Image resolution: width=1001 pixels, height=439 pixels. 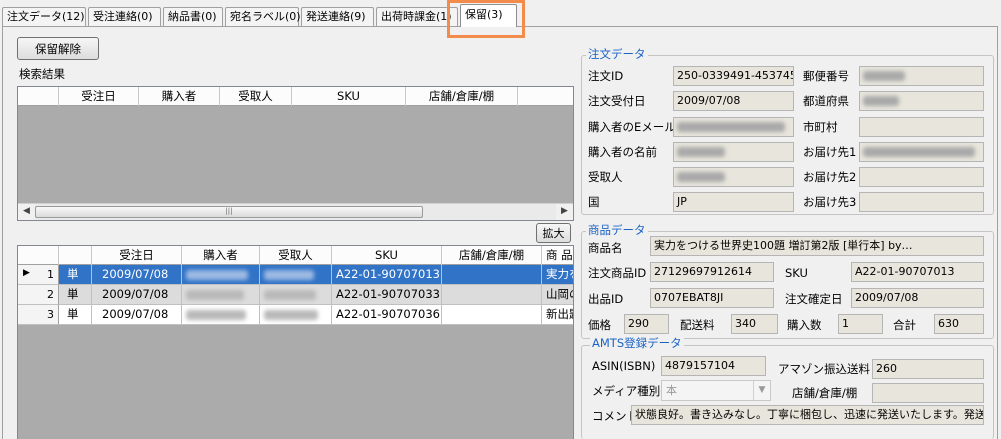 What do you see at coordinates (387, 315) in the screenshot?
I see `cell-sku: A22-01-90707036` at bounding box center [387, 315].